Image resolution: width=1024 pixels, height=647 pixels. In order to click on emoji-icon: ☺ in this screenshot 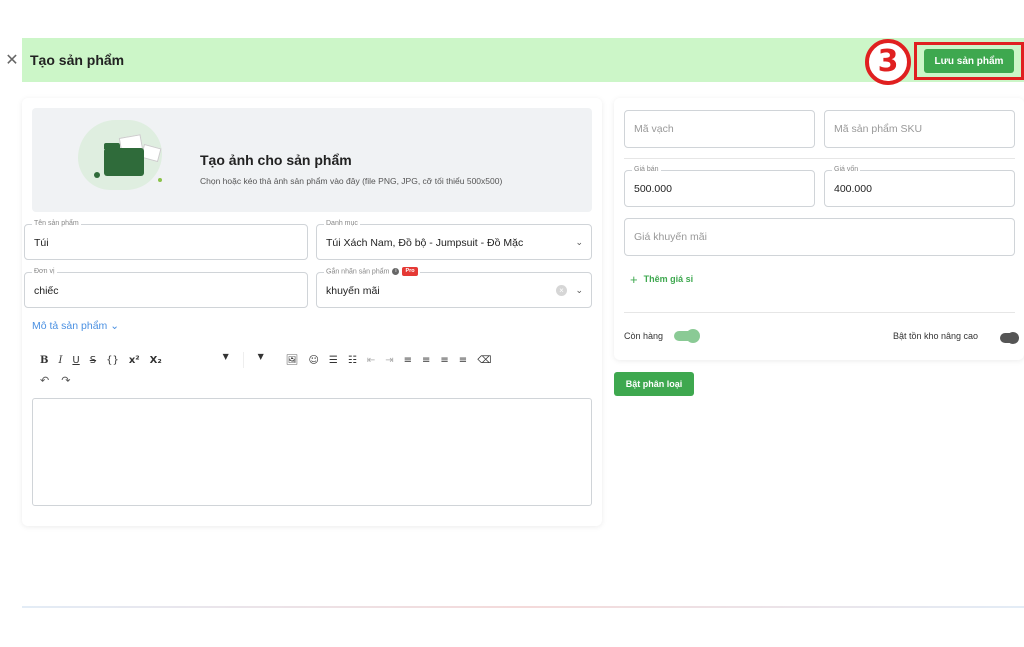, I will do `click(313, 360)`.